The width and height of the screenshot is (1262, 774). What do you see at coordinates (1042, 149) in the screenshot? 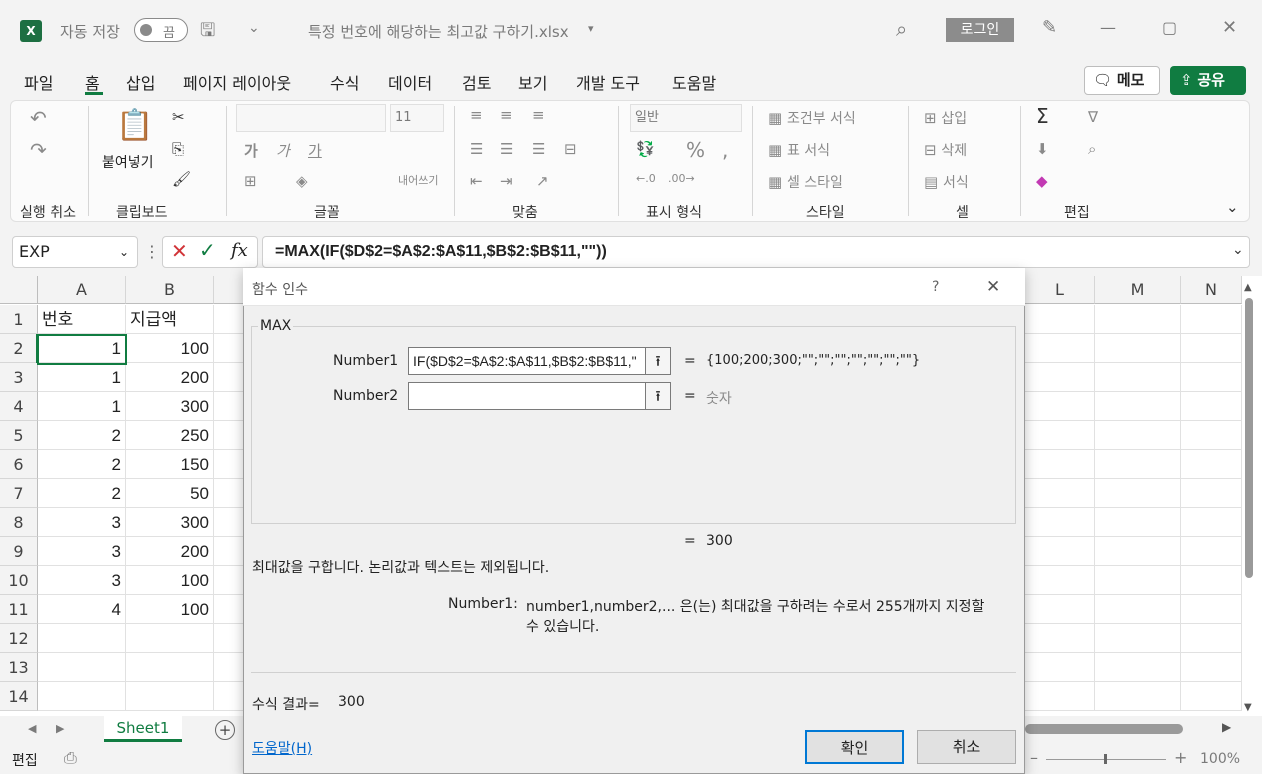
I see `fill-icon: ⬇` at bounding box center [1042, 149].